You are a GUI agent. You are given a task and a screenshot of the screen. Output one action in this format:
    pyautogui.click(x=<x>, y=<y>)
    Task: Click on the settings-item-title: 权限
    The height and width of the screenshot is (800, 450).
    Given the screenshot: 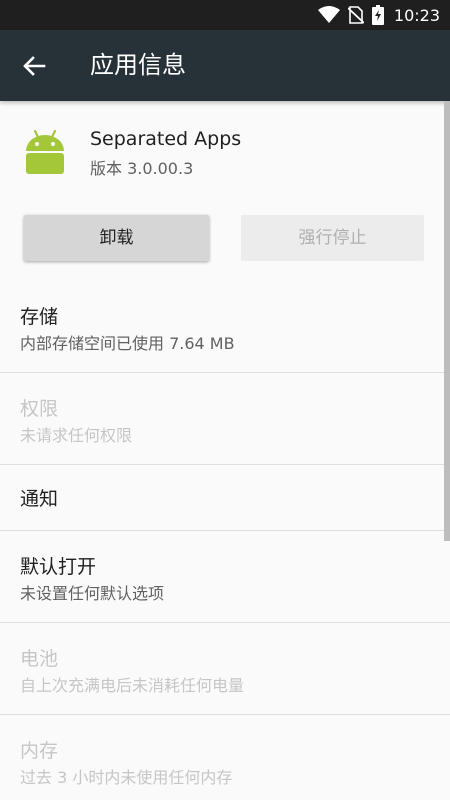 What is the action you would take?
    pyautogui.click(x=39, y=409)
    